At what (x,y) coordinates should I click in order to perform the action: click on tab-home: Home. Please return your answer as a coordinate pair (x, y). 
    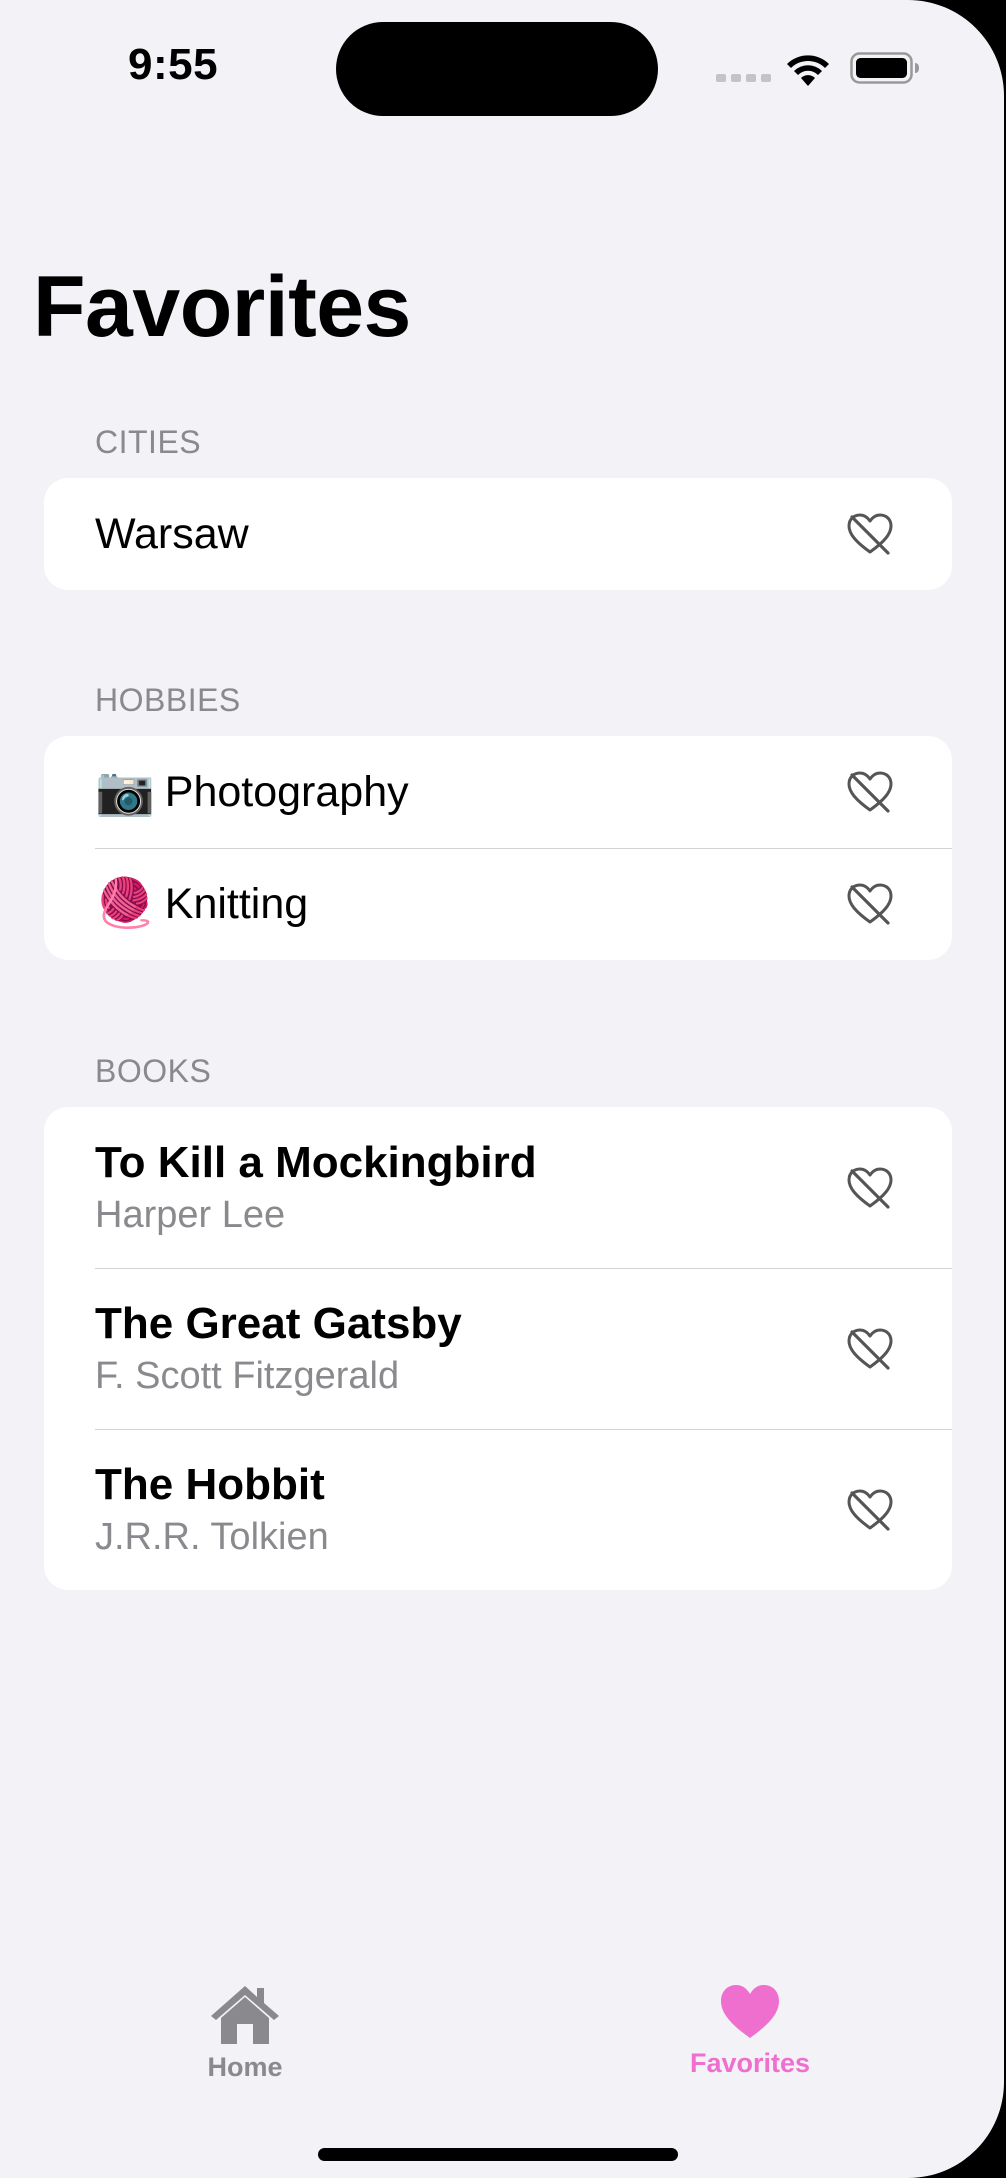
    Looking at the image, I should click on (245, 2032).